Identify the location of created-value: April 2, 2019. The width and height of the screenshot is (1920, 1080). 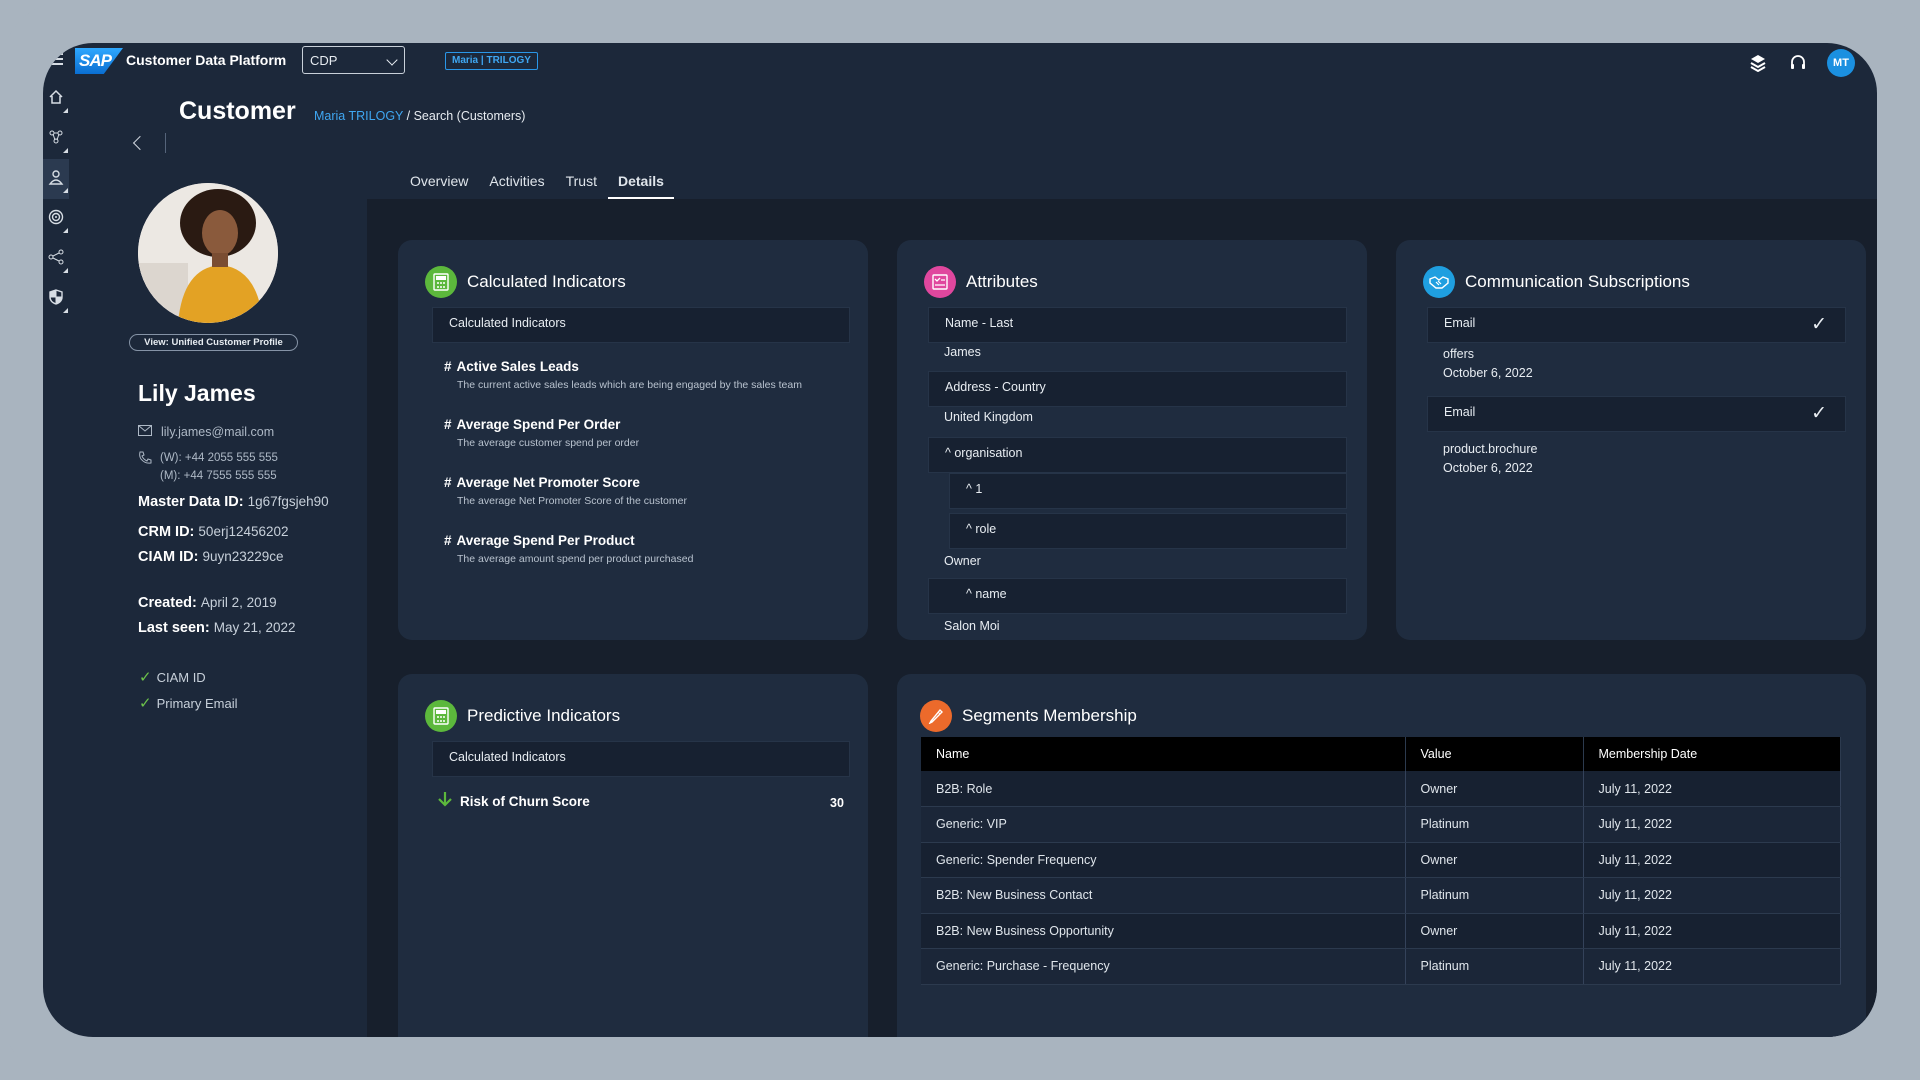
(238, 602).